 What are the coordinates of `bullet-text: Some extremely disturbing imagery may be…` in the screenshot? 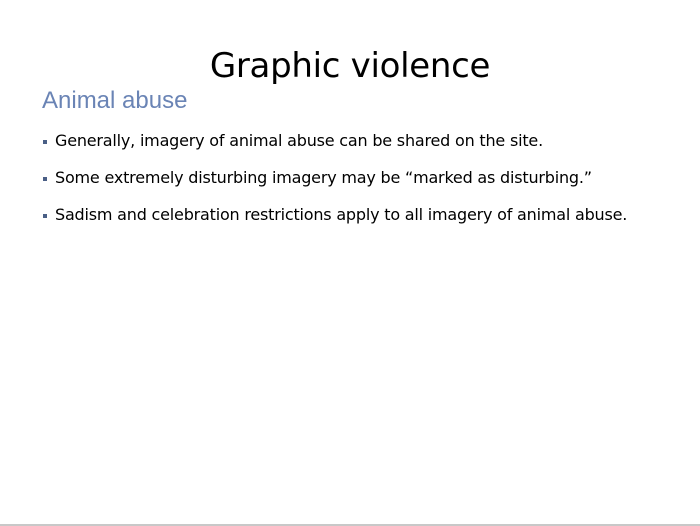 It's located at (323, 177).